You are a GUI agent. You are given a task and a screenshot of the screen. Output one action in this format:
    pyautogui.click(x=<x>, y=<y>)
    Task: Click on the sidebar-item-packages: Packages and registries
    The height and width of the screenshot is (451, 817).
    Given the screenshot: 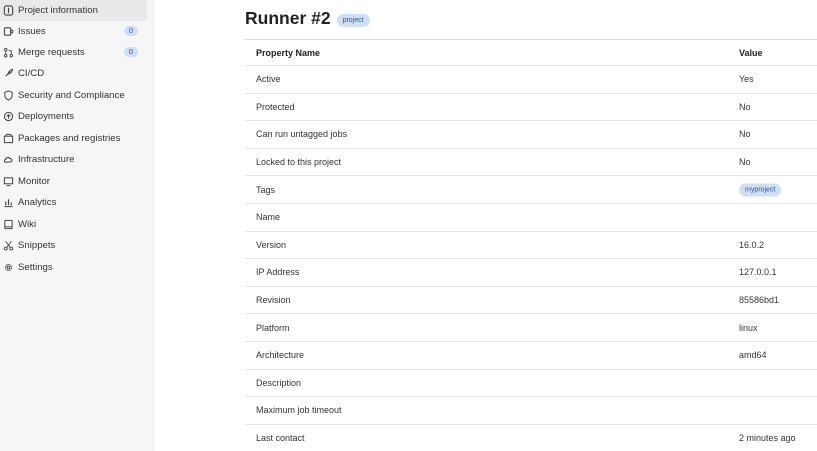 What is the action you would take?
    pyautogui.click(x=76, y=138)
    